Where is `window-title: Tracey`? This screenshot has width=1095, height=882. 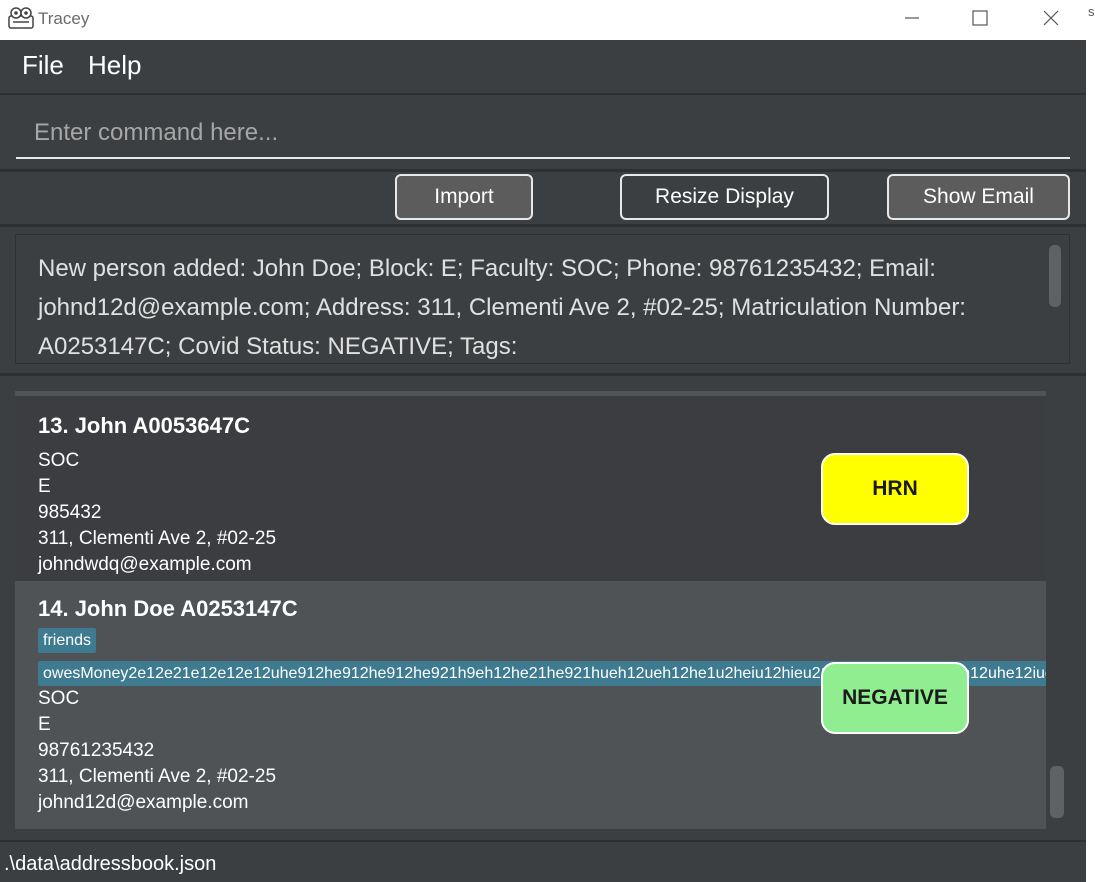 window-title: Tracey is located at coordinates (64, 18).